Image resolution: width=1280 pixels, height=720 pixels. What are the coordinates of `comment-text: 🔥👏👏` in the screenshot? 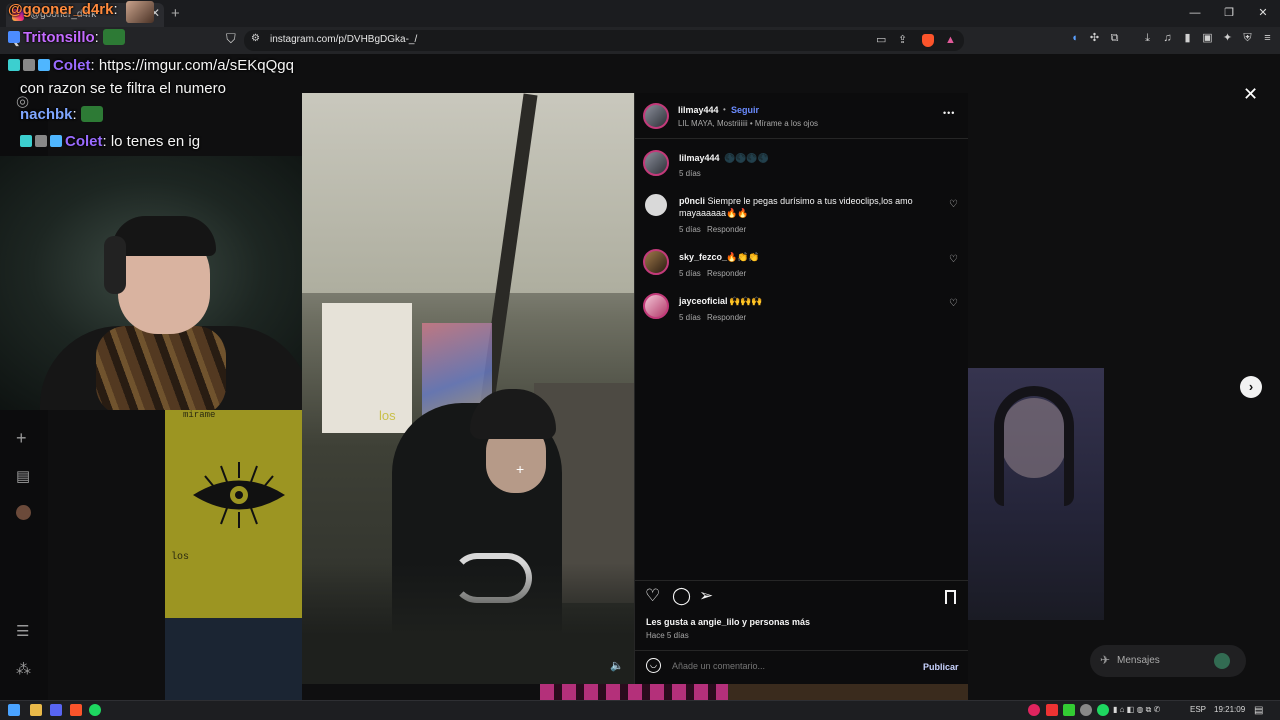 It's located at (743, 257).